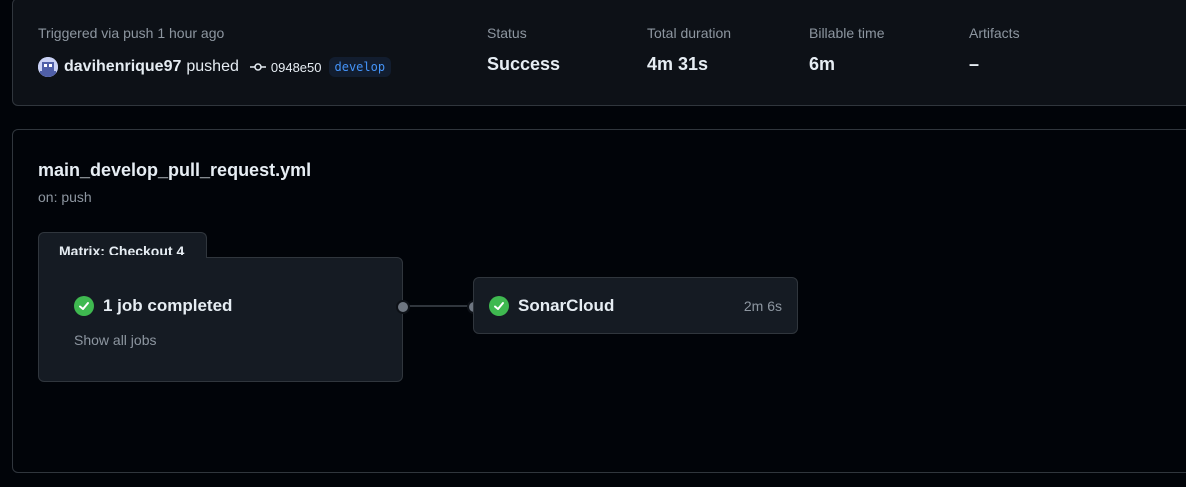  What do you see at coordinates (762, 306) in the screenshot?
I see `job-duration: 2m 6s` at bounding box center [762, 306].